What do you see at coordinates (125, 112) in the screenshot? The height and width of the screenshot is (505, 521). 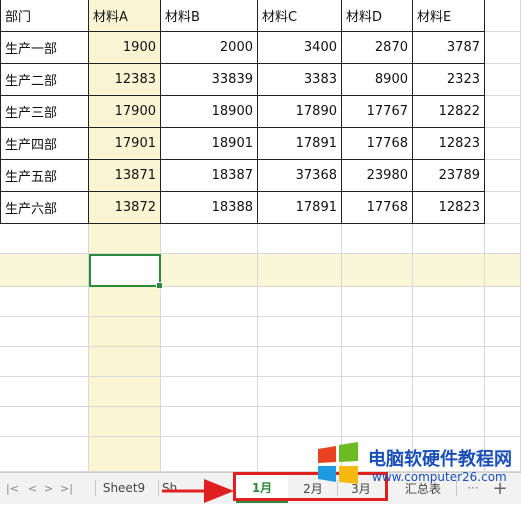 I see `value-cell: 17900` at bounding box center [125, 112].